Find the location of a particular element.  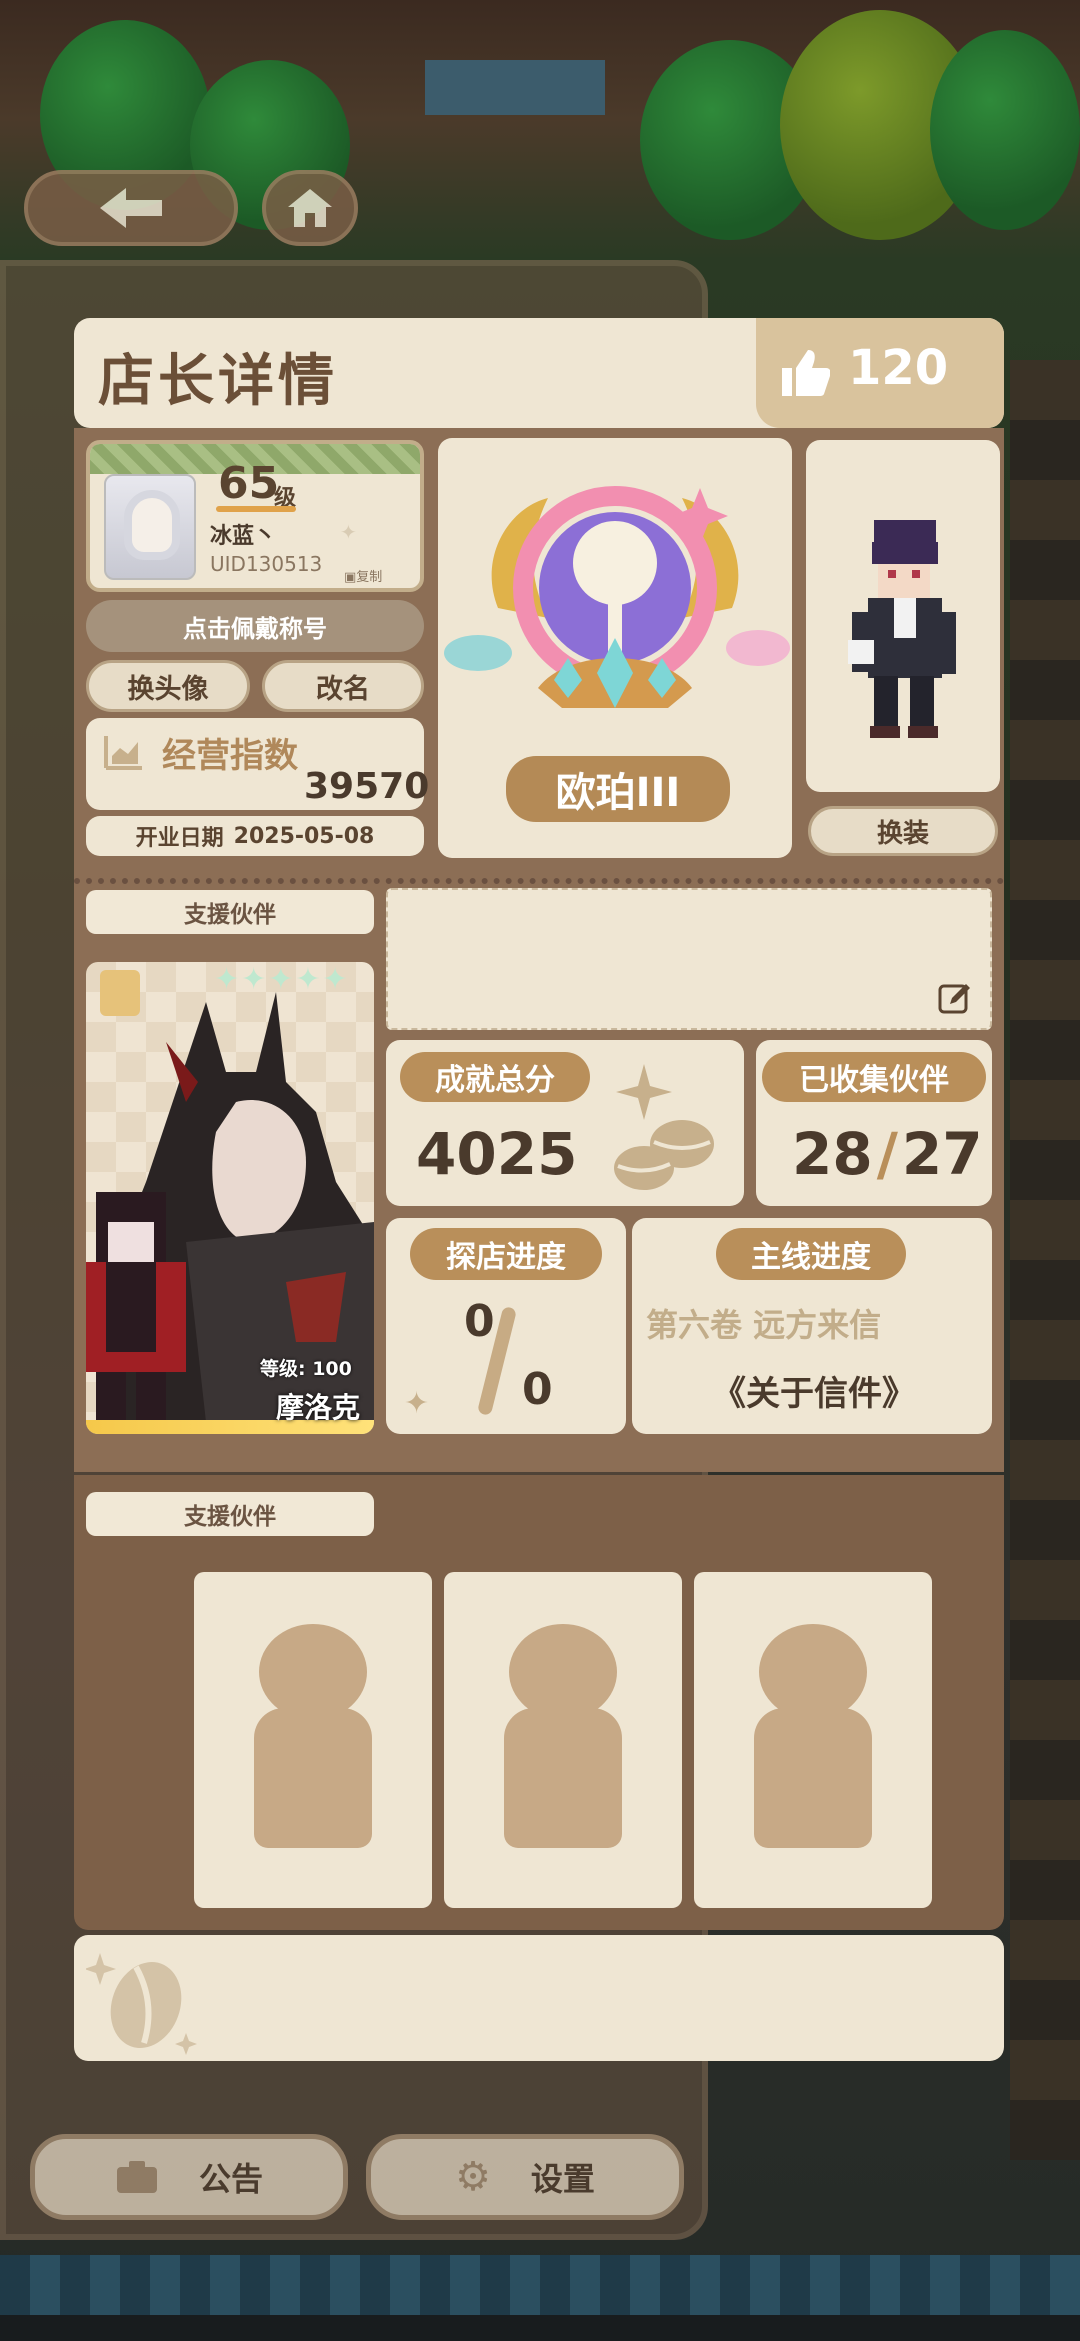

open-date-value: 2025-05-08 is located at coordinates (304, 836).